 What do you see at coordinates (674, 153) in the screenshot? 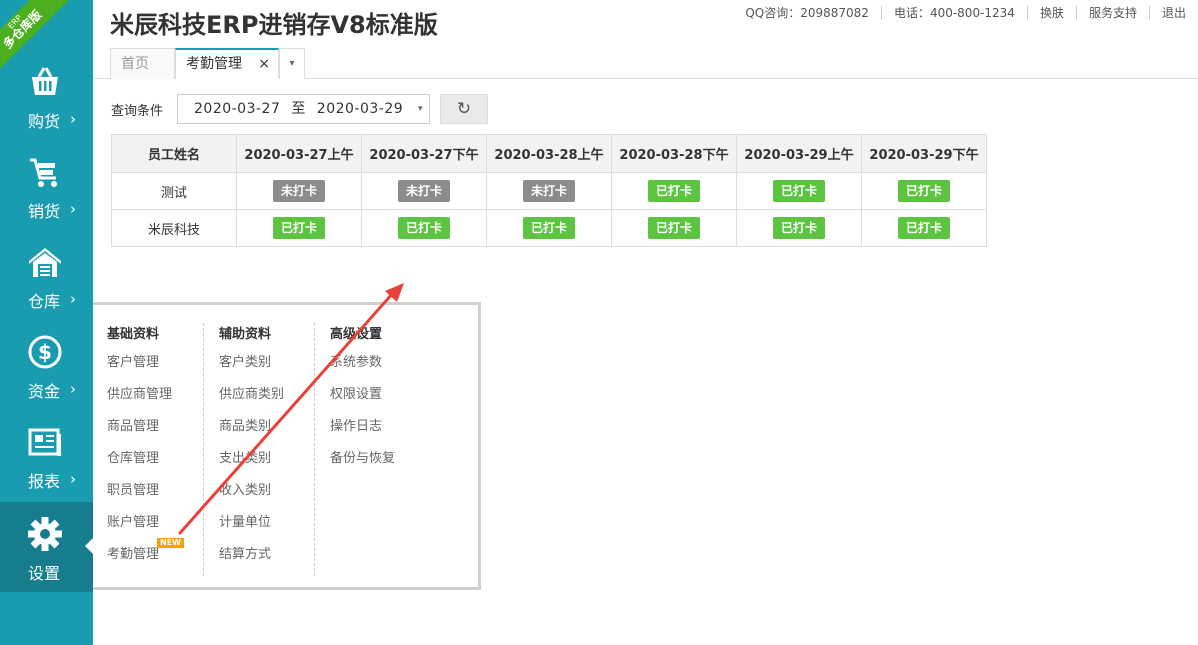
I see `column-header: 2020-03-28下午` at bounding box center [674, 153].